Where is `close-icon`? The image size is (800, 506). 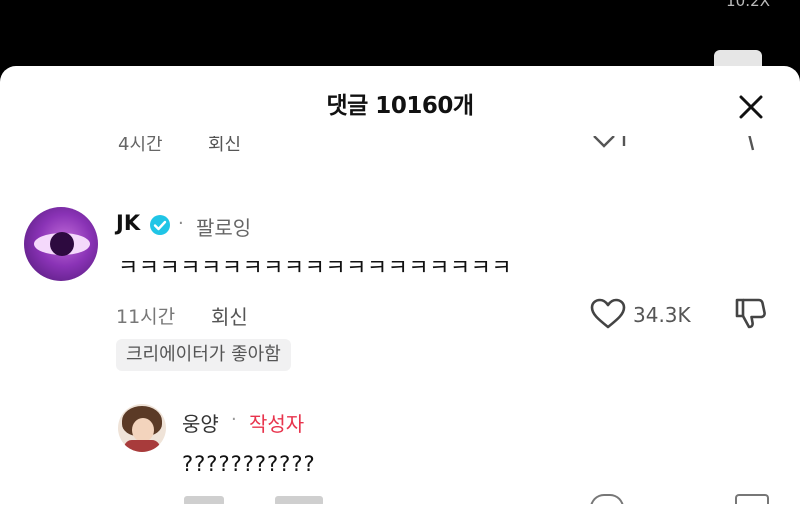
close-icon is located at coordinates (751, 107).